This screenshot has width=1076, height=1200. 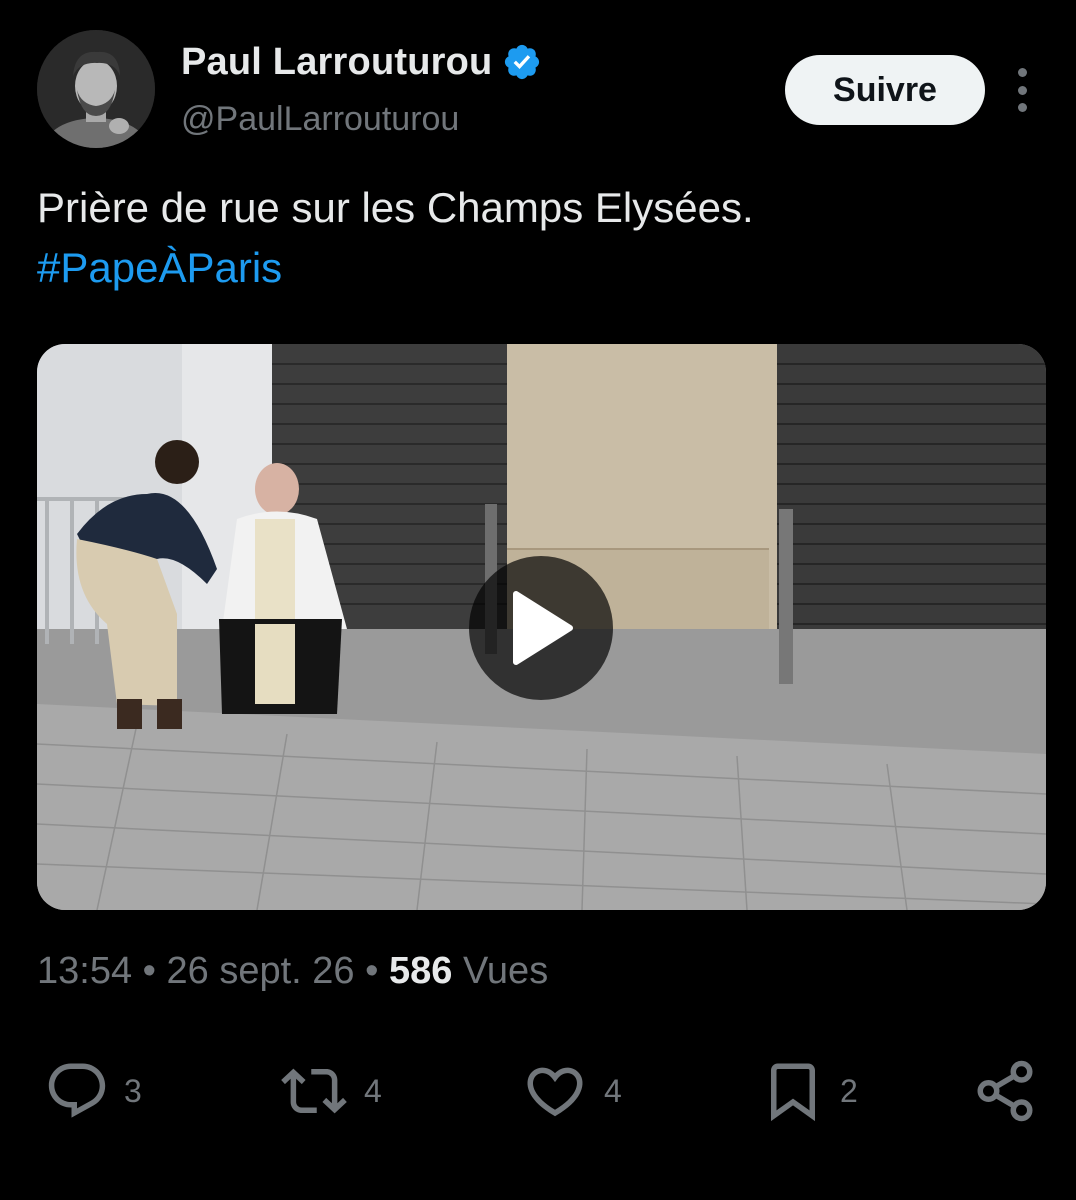 I want to click on avatar, so click(x=96, y=89).